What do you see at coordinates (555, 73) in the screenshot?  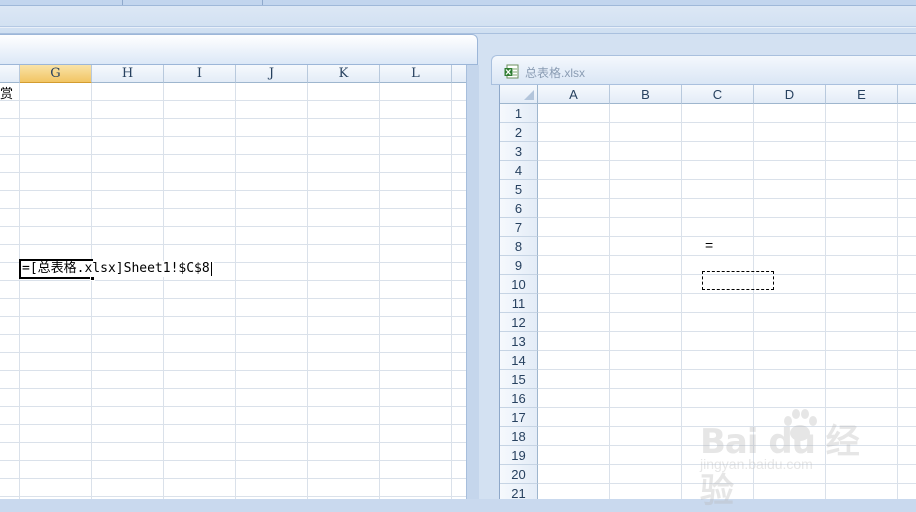 I see `right-window-title: 总表格.xlsx` at bounding box center [555, 73].